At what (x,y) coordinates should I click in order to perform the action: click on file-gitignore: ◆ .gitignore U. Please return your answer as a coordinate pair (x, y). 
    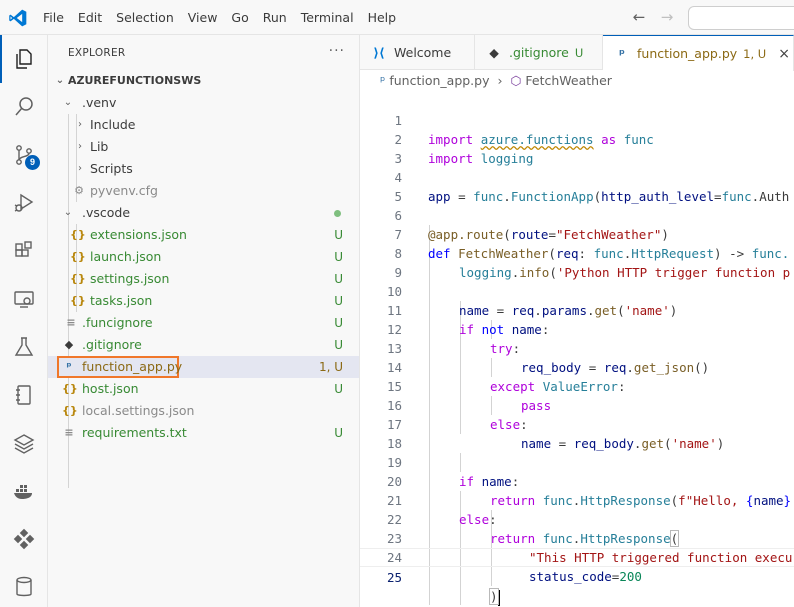
    Looking at the image, I should click on (203, 345).